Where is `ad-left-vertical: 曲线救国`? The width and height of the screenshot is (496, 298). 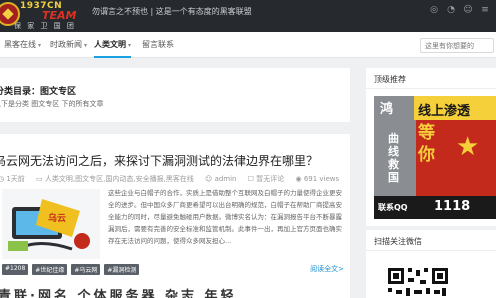
ad-left-vertical: 曲线救国 is located at coordinates (393, 158).